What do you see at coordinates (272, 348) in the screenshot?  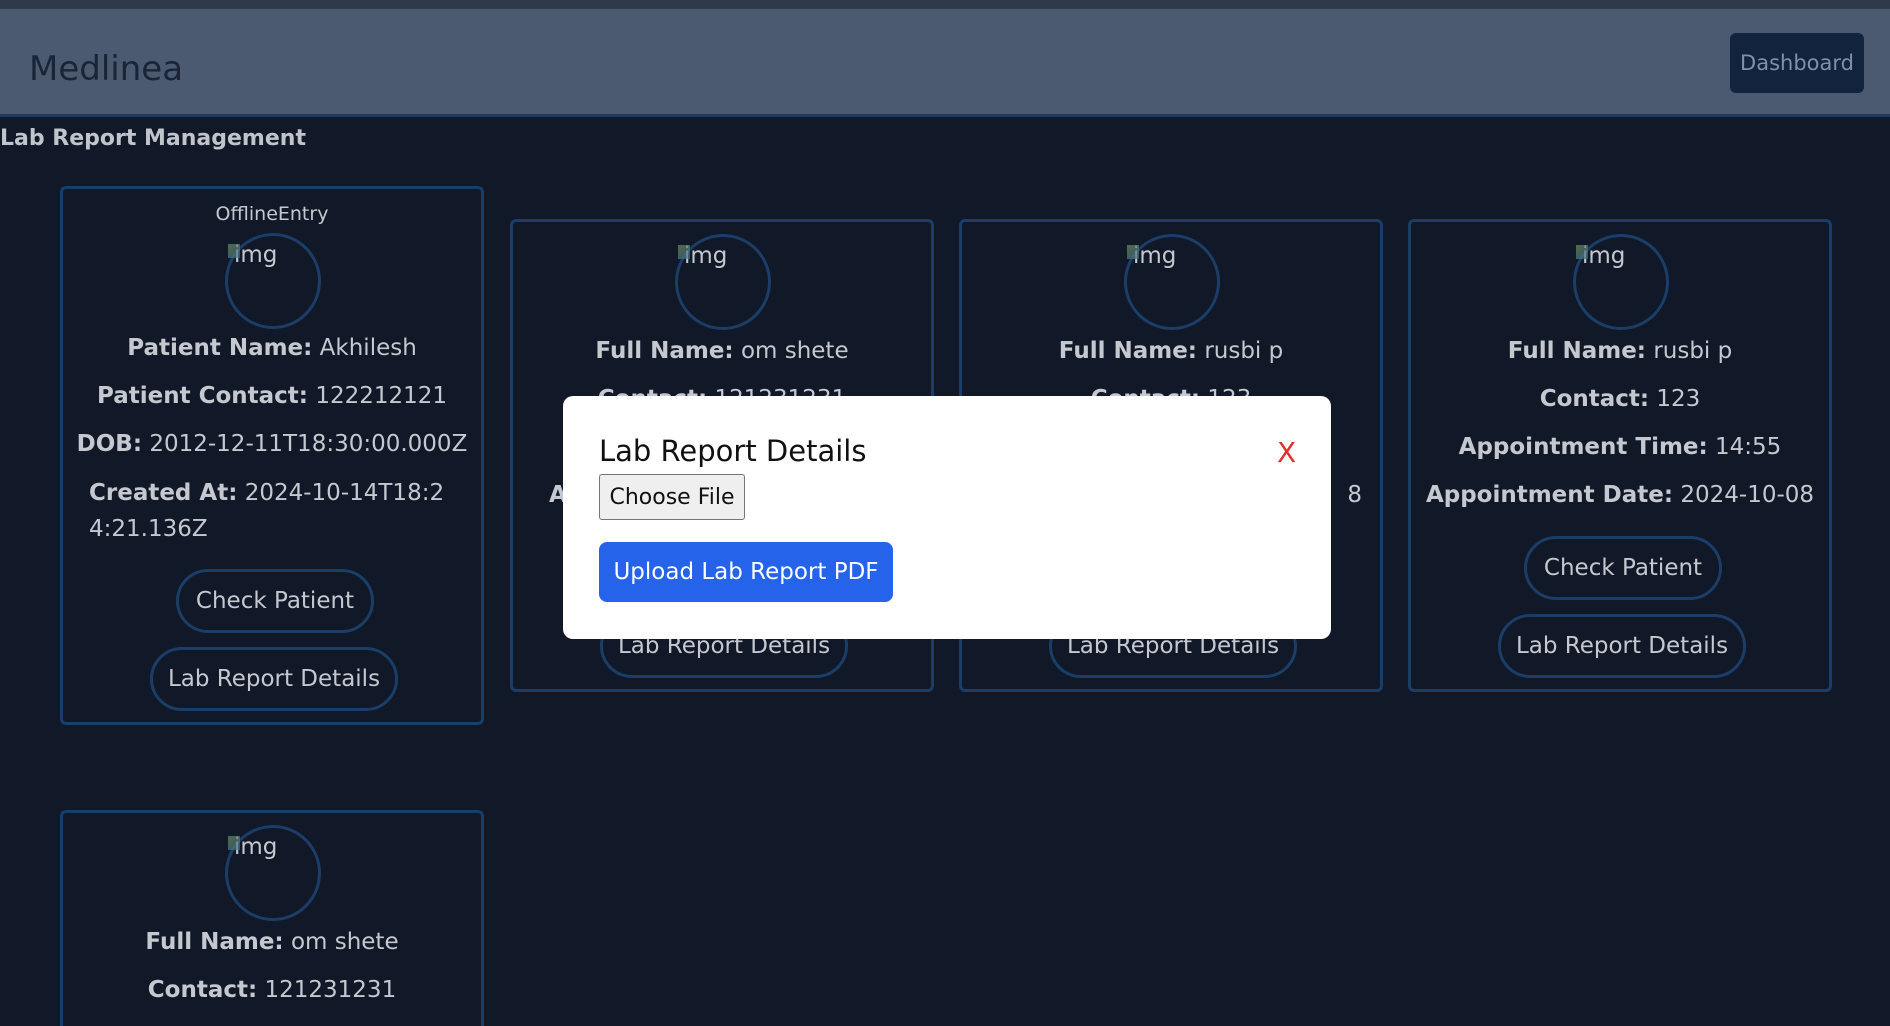 I see `patient-name-row: Patient Name: Akhilesh` at bounding box center [272, 348].